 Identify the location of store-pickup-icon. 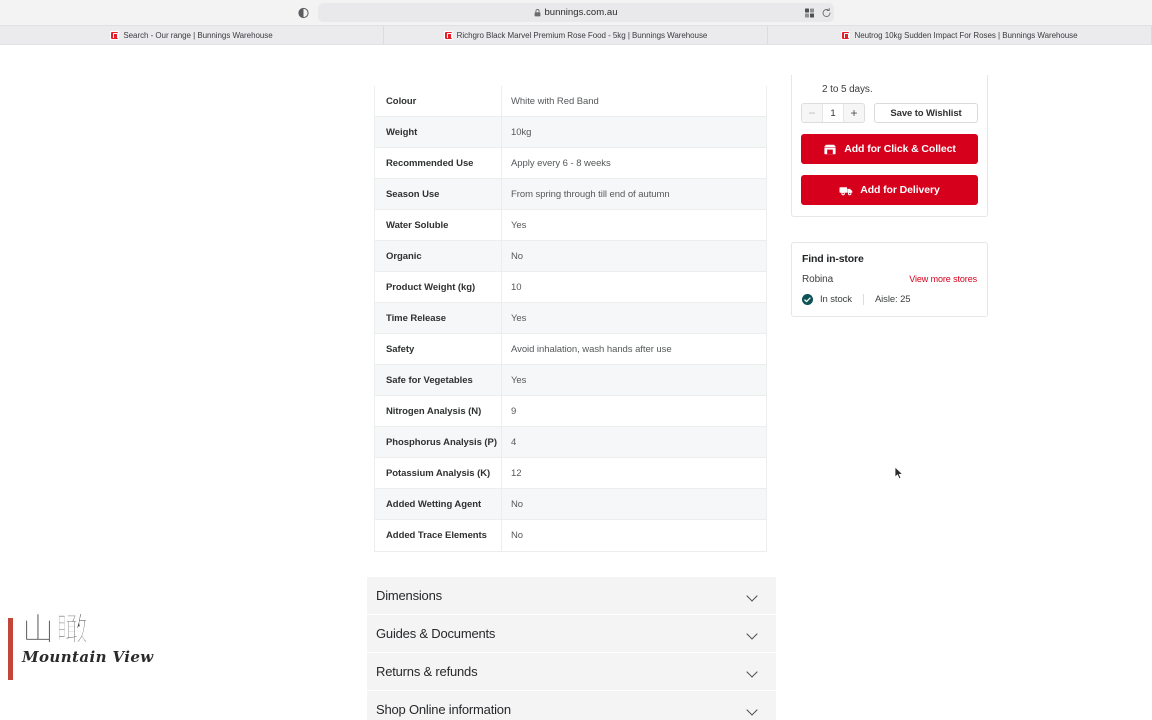
(830, 149).